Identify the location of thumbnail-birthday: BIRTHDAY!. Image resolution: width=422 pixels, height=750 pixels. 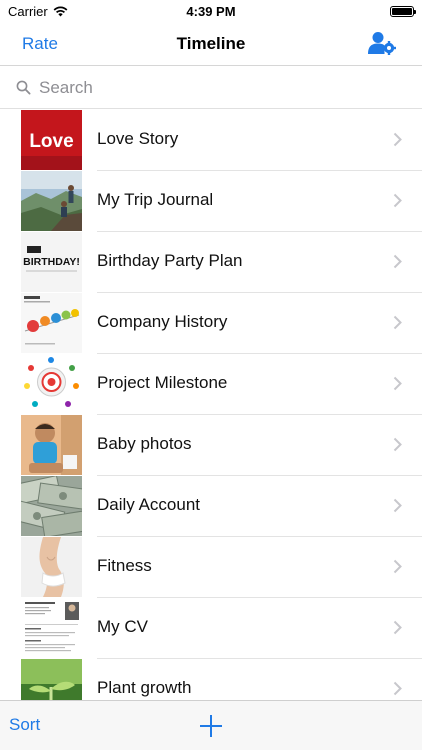
(51, 262).